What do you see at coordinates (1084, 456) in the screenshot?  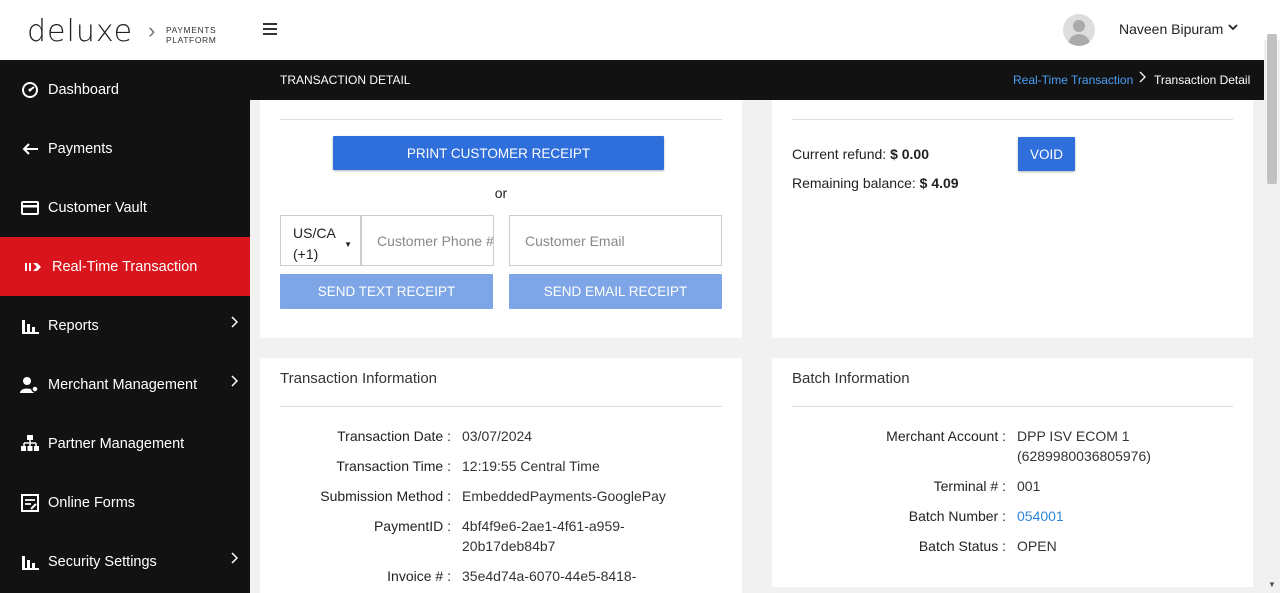 I see `merchant-account-line2: (6289980036805976)` at bounding box center [1084, 456].